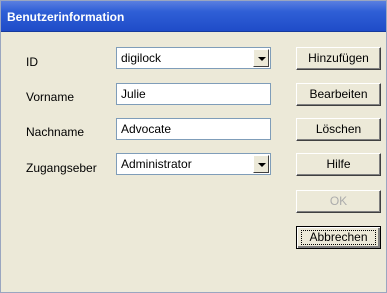 This screenshot has height=293, width=387. Describe the element at coordinates (338, 164) in the screenshot. I see `help-button: Hilfe` at that location.